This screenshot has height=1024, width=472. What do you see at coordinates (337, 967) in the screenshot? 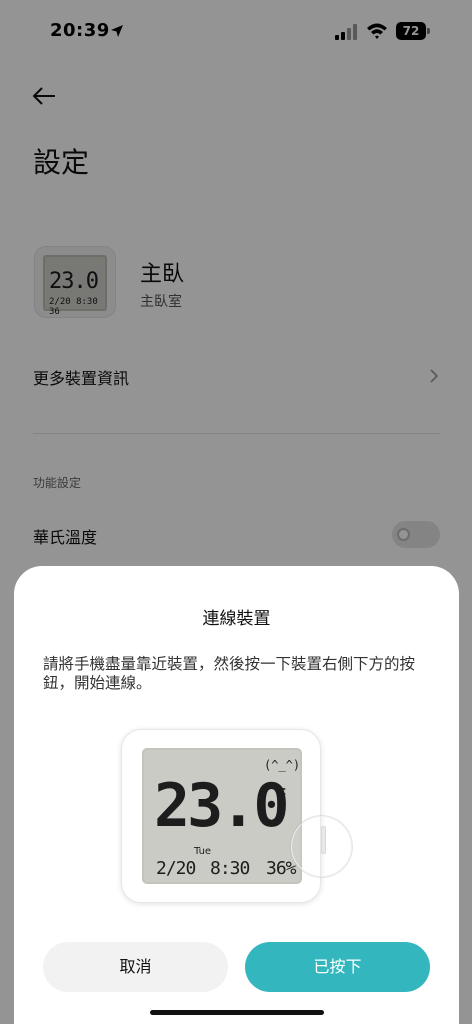
I see `pressed-confirm-button: 已按下` at bounding box center [337, 967].